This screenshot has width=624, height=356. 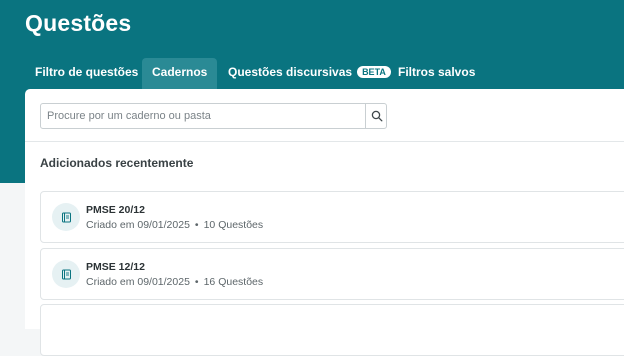 I want to click on tab-questoes-discursivas: Questões discursivas BETA, so click(x=309, y=73).